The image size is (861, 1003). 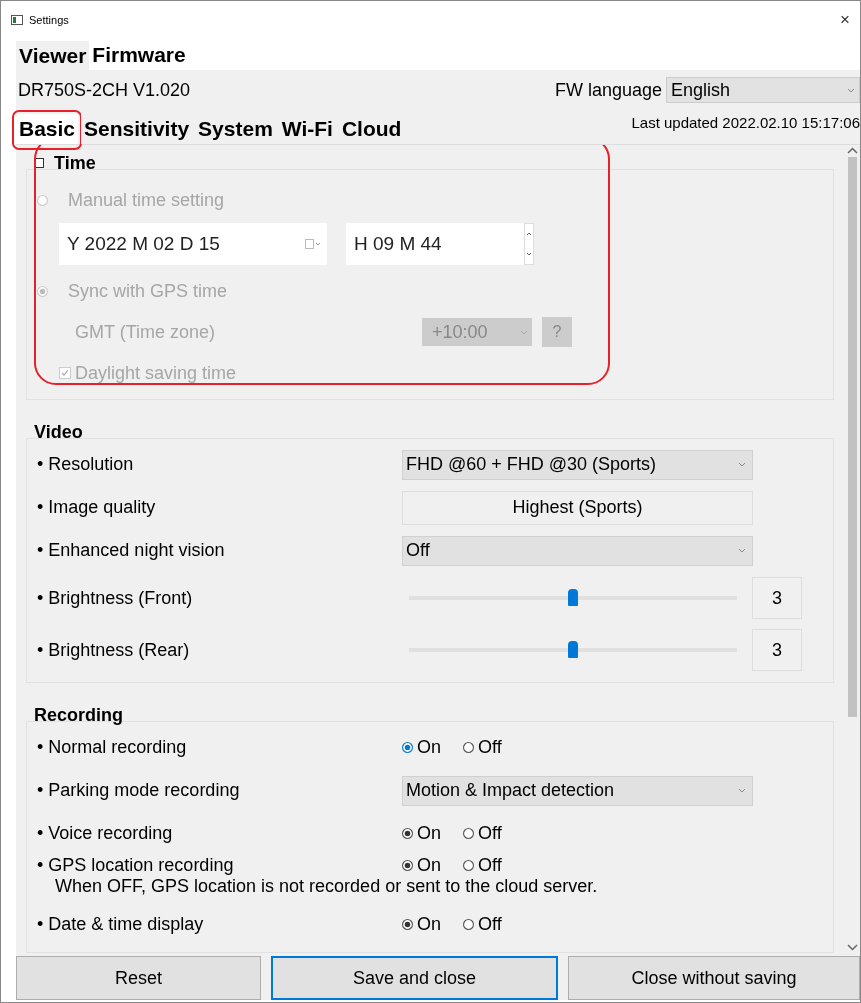 What do you see at coordinates (577, 507) in the screenshot?
I see `value-display: Highest (Sports)` at bounding box center [577, 507].